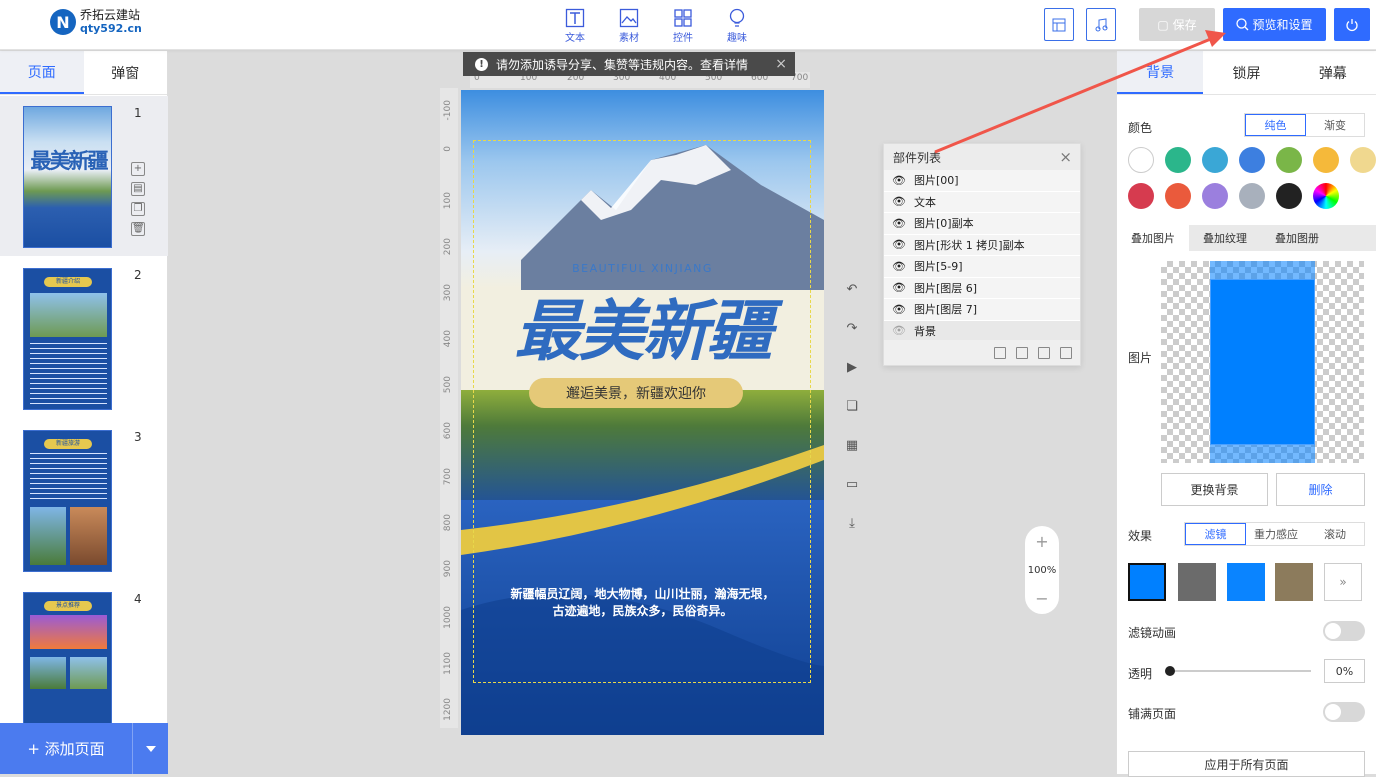  What do you see at coordinates (1246, 72) in the screenshot?
I see `tab-lockscreen: 锁屏` at bounding box center [1246, 72].